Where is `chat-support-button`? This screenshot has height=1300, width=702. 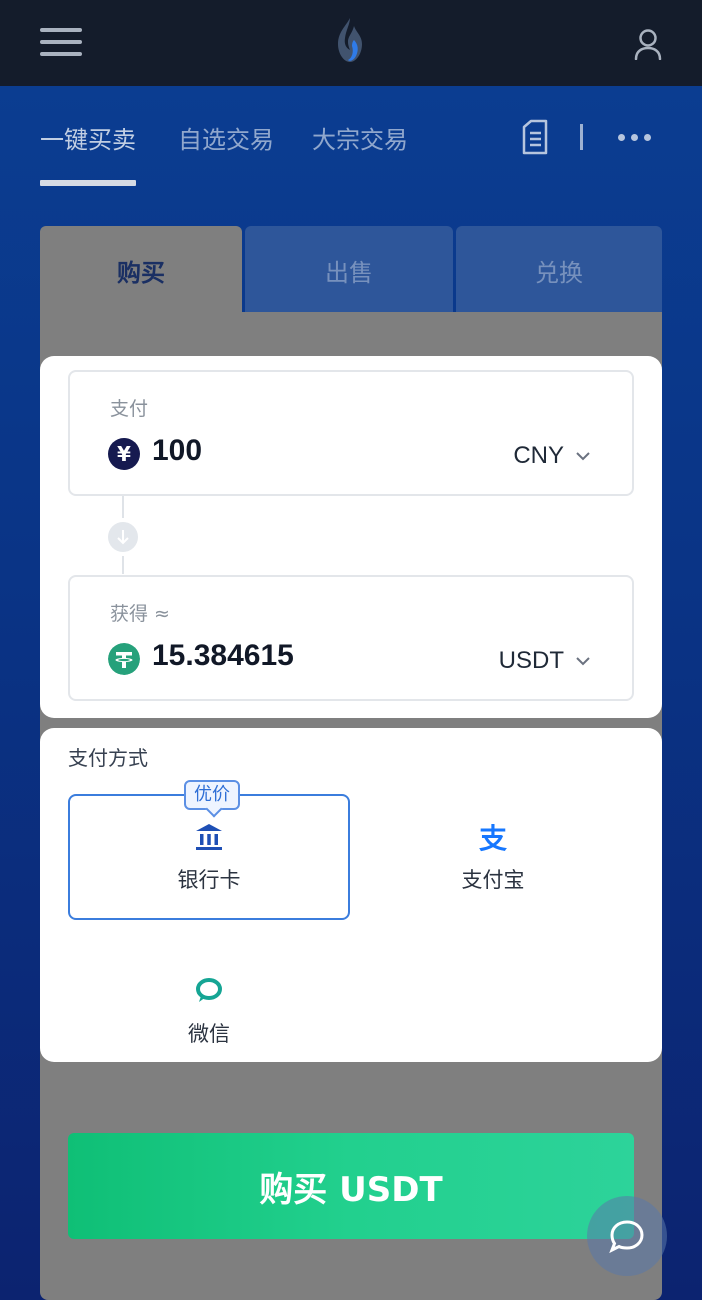 chat-support-button is located at coordinates (627, 1236).